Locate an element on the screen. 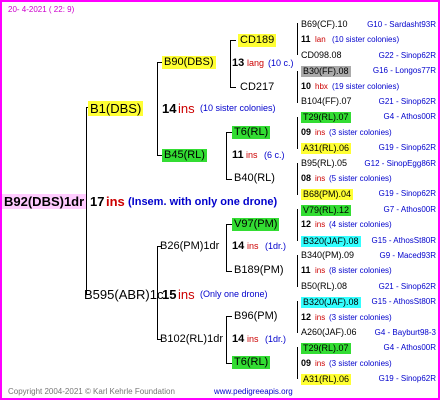 This screenshot has width=440, height=400. gen2-queen: B90(DBS) is located at coordinates (189, 62).